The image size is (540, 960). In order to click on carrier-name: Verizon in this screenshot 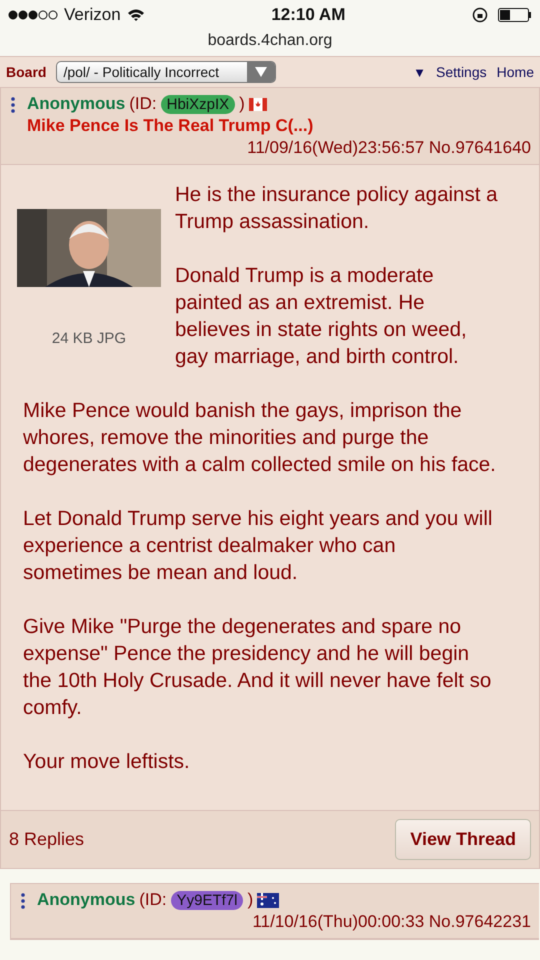, I will do `click(92, 15)`.